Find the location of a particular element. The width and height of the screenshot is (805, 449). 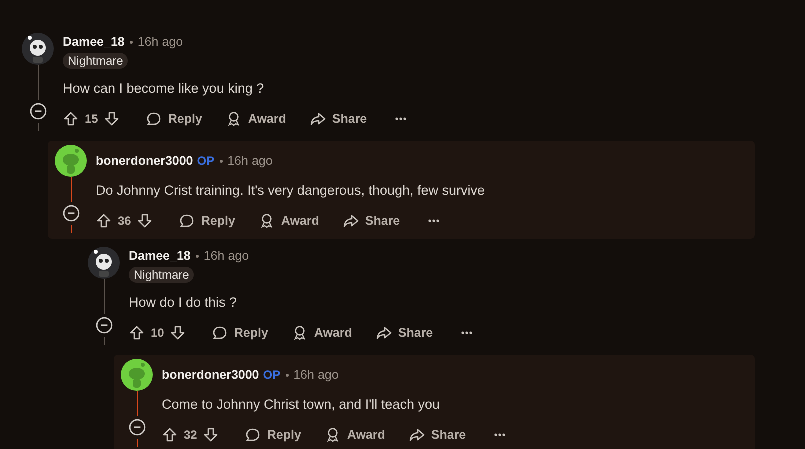

comment-text: How do I do this ? is located at coordinates (183, 303).